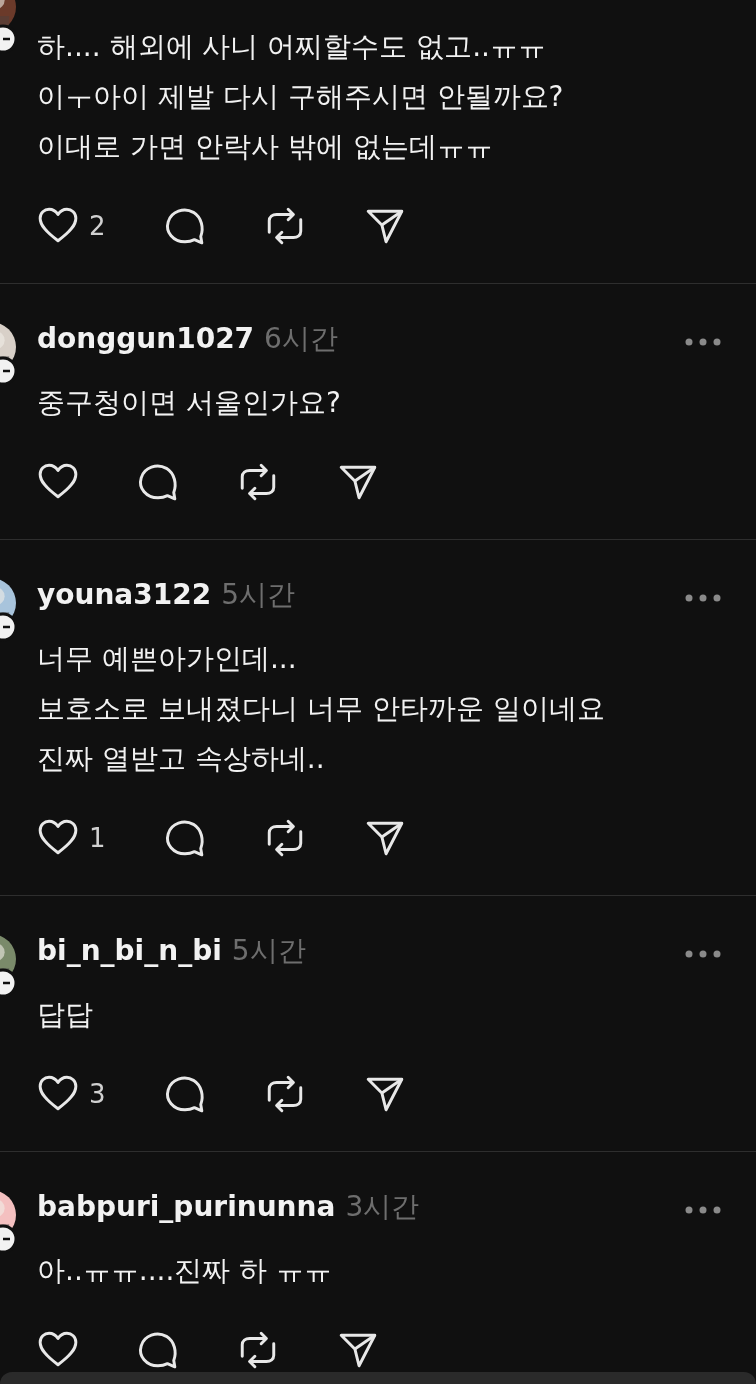  I want to click on username: youna3122, so click(124, 594).